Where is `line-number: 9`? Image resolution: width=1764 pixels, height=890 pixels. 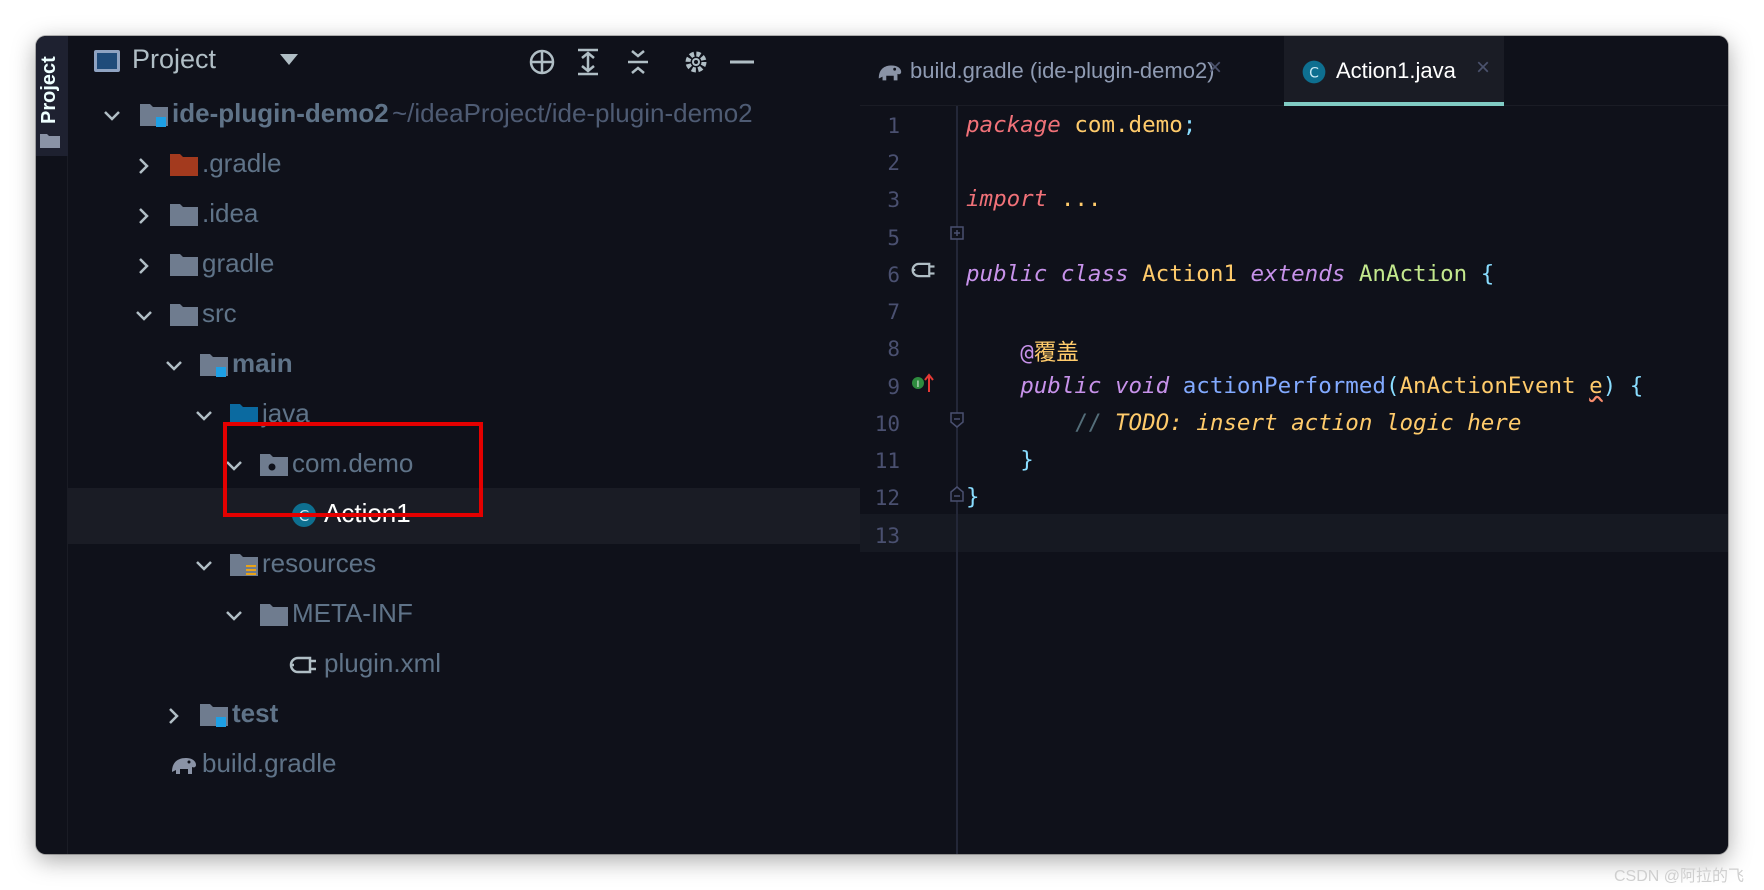
line-number: 9 is located at coordinates (893, 387).